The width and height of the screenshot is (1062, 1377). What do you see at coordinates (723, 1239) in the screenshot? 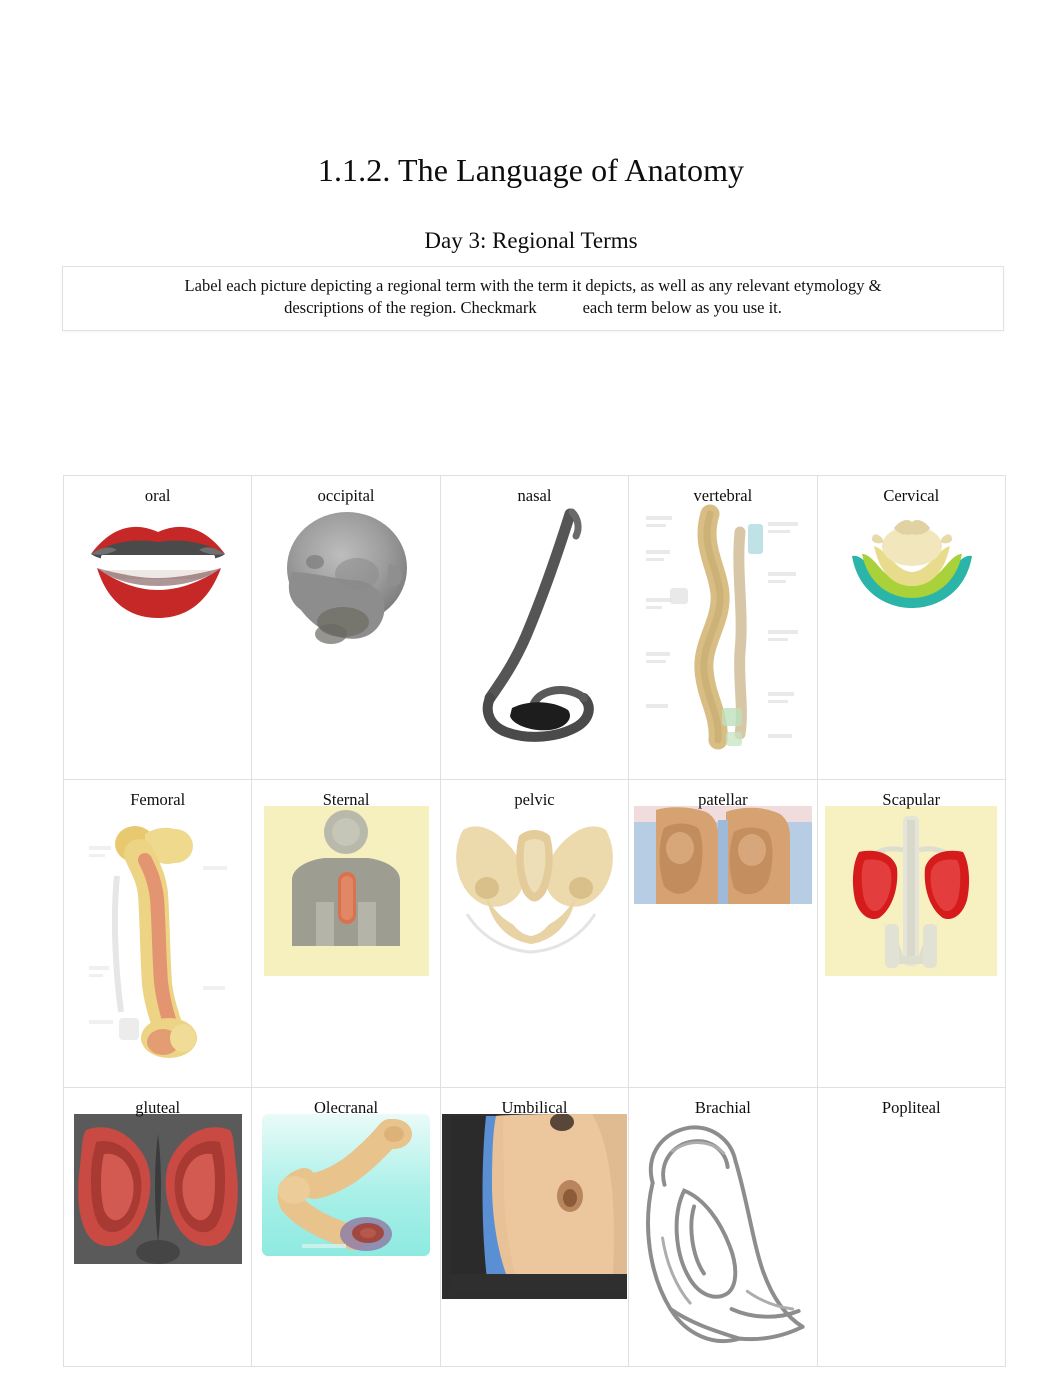
I see `arm-lineart-image` at bounding box center [723, 1239].